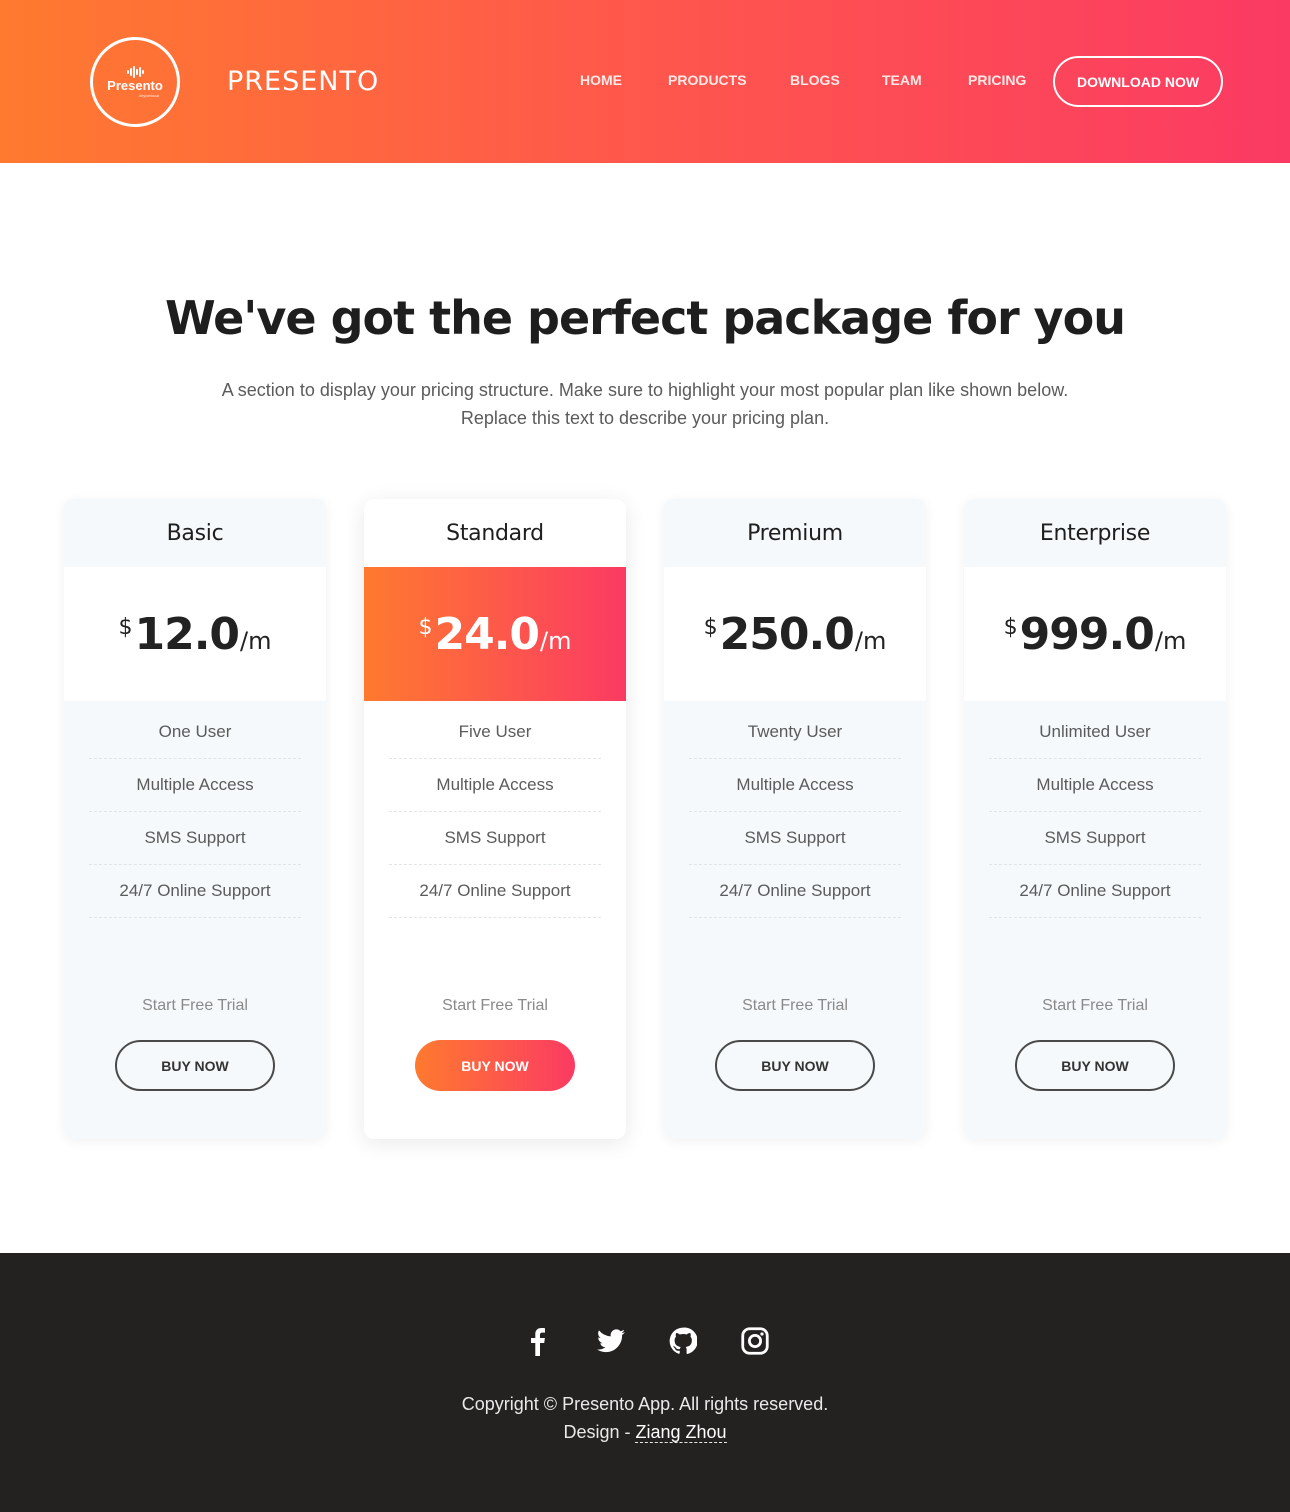 This screenshot has width=1290, height=1512. What do you see at coordinates (537, 1341) in the screenshot?
I see `facebook-icon` at bounding box center [537, 1341].